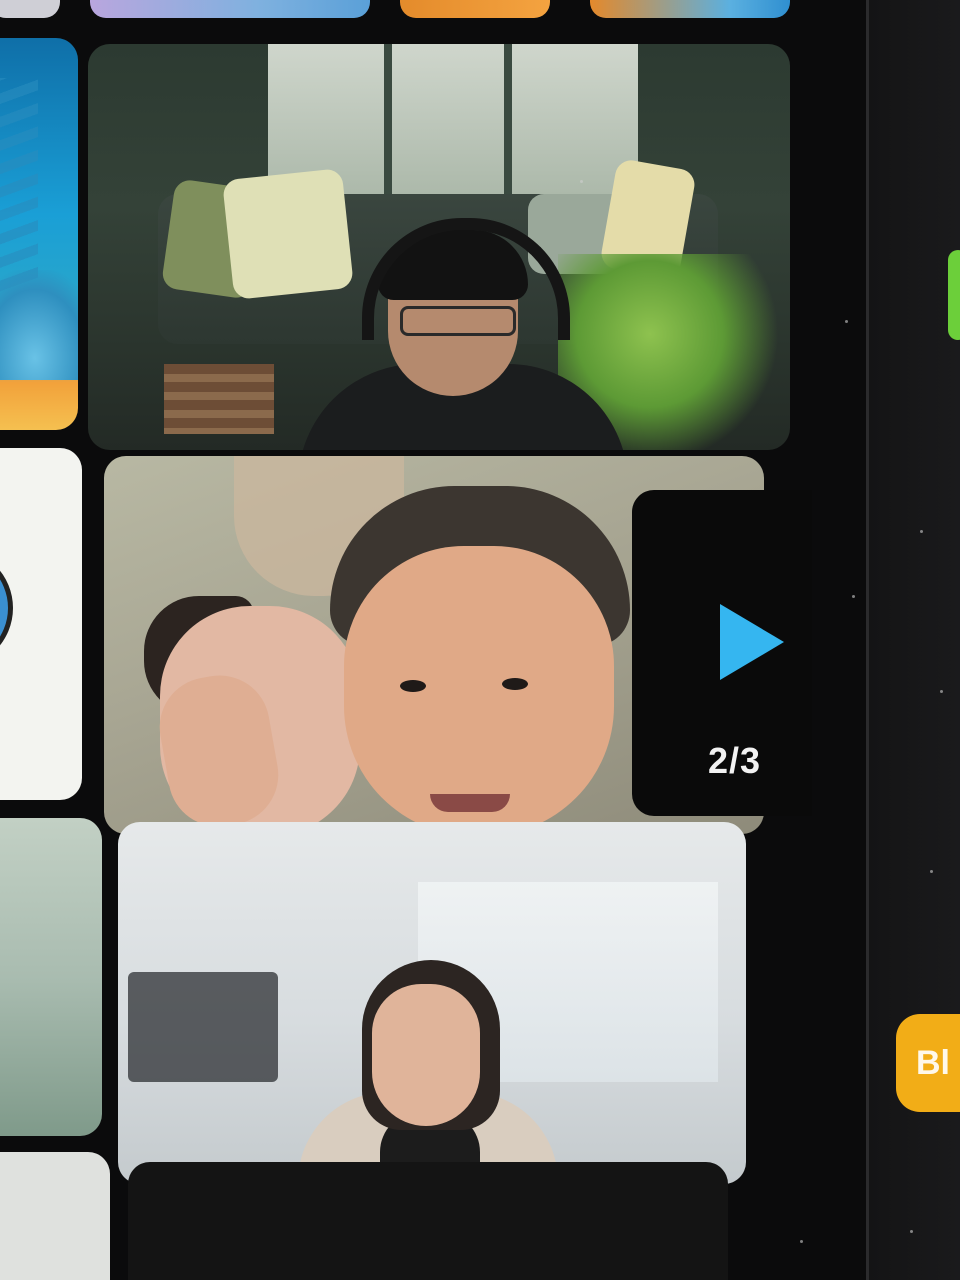 This screenshot has height=1280, width=960. I want to click on mouth, so click(470, 803).